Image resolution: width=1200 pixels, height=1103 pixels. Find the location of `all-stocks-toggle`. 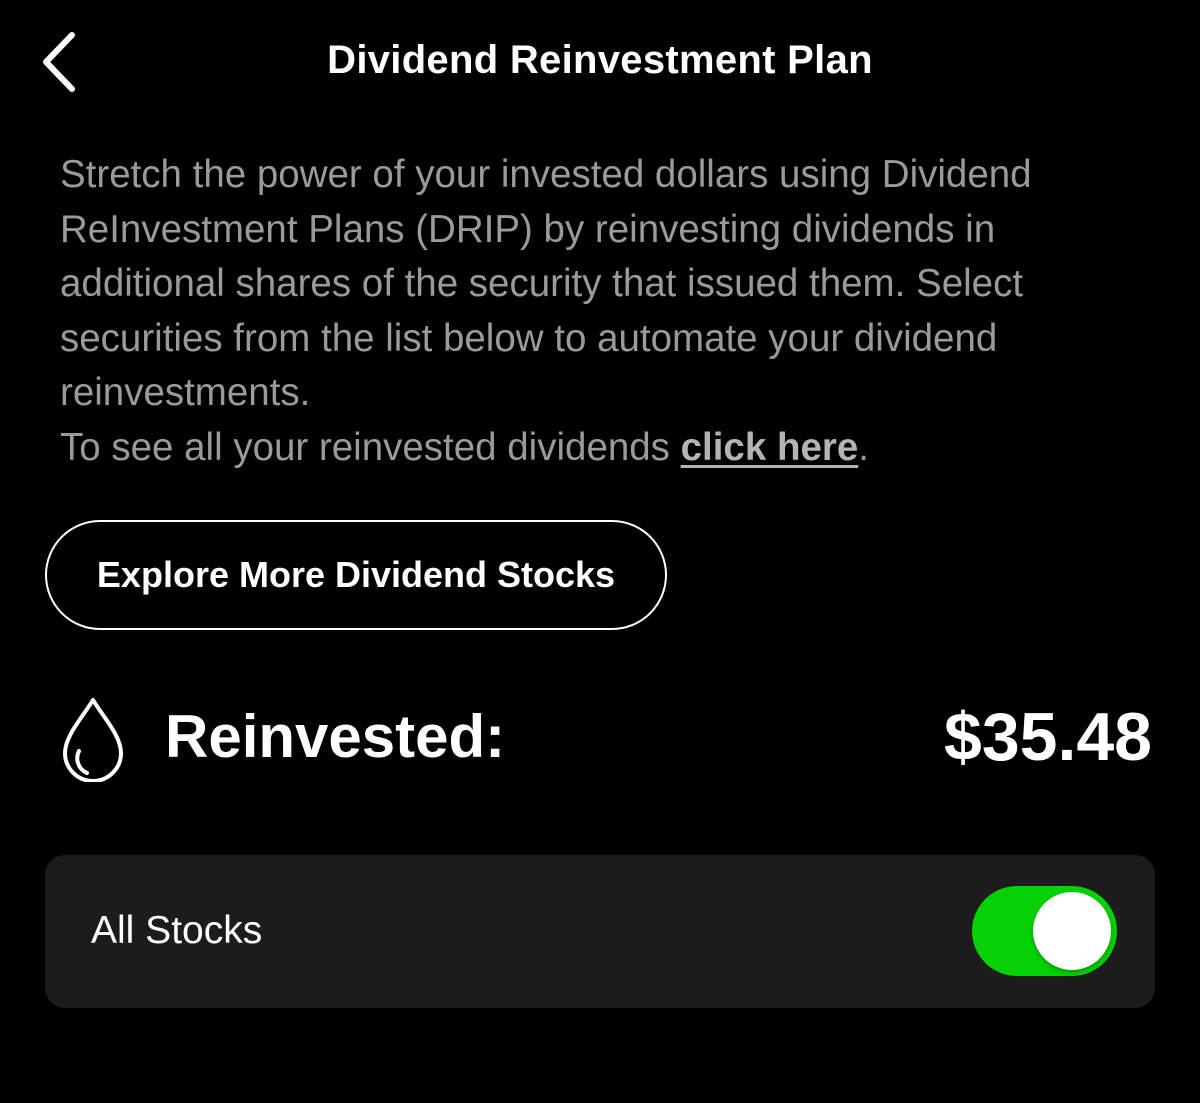

all-stocks-toggle is located at coordinates (1044, 931).